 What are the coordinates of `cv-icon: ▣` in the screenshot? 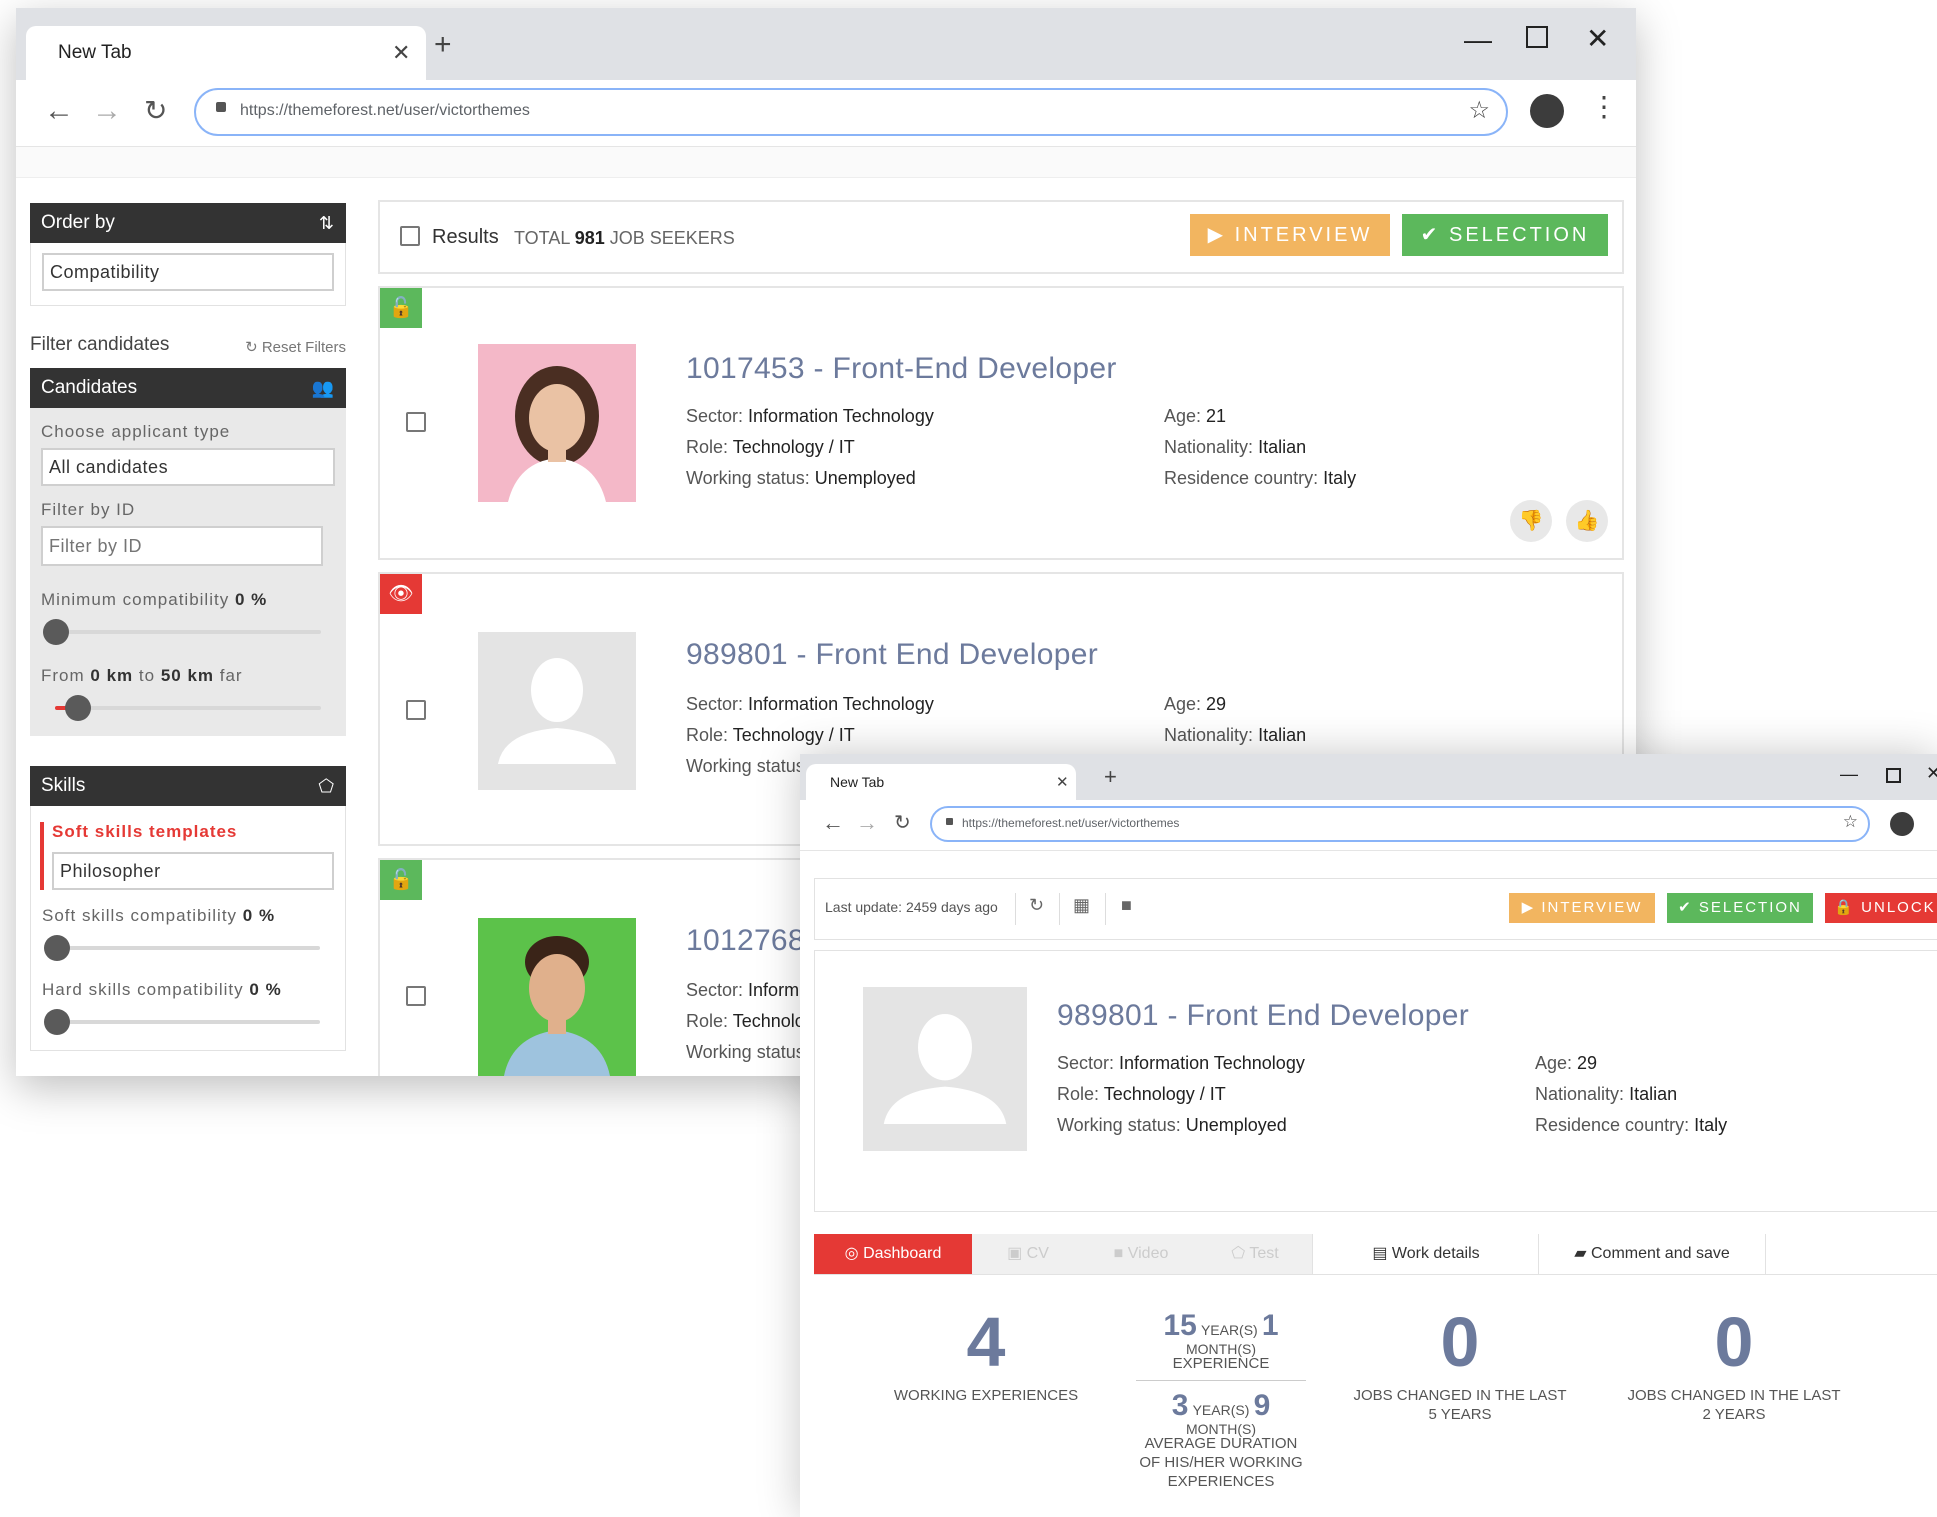 It's located at (1017, 1253).